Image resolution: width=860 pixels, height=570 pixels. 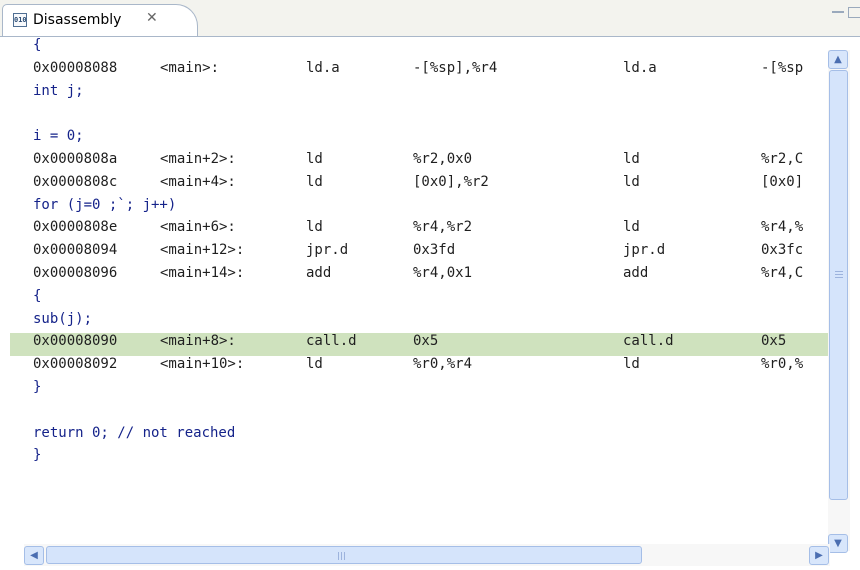 I want to click on operands-secondary: [0x0], so click(x=782, y=181).